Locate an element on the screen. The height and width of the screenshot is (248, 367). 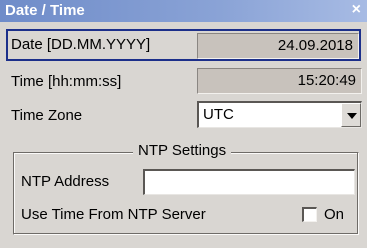
use-ntp-checkbox-label: On is located at coordinates (334, 214).